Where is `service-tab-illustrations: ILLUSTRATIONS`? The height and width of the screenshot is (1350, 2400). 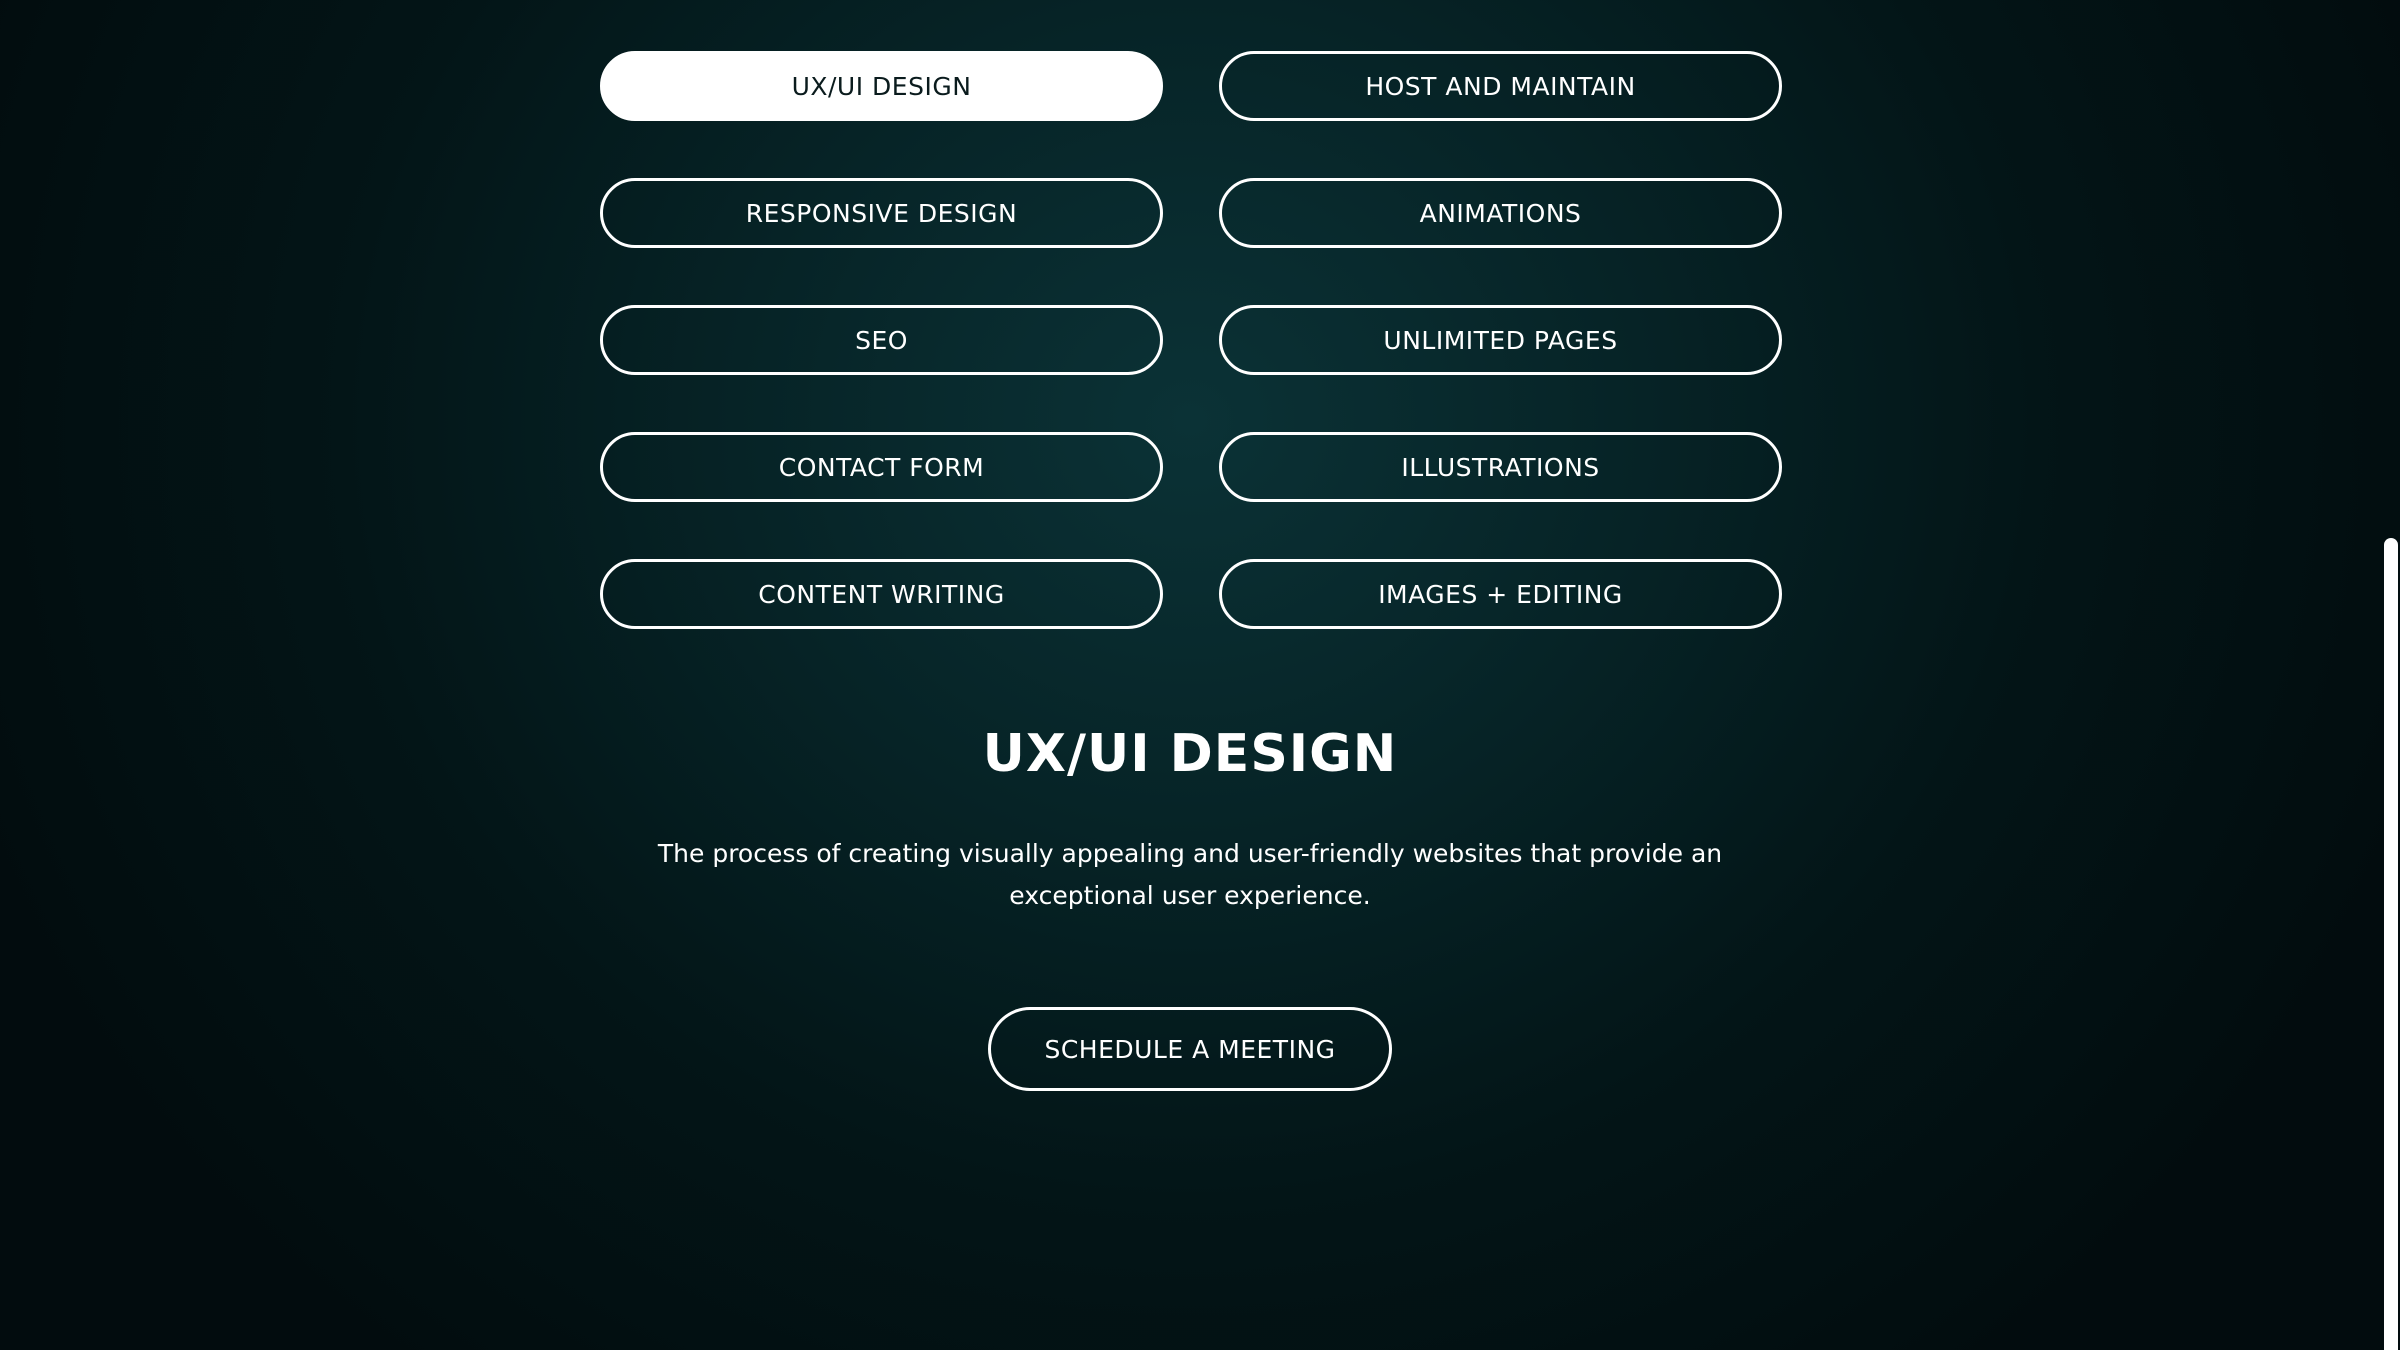
service-tab-illustrations: ILLUSTRATIONS is located at coordinates (1500, 467).